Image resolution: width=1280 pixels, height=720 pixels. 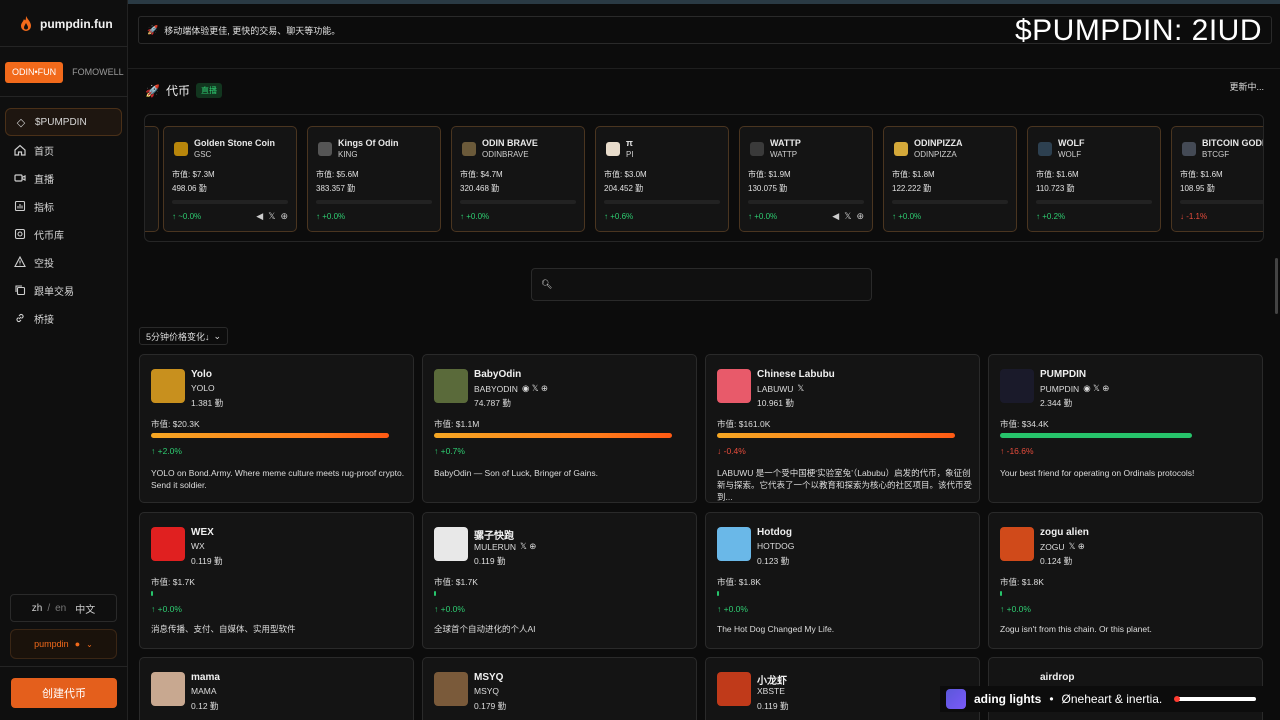 What do you see at coordinates (938, 143) in the screenshot?
I see `token-name: ODINPIZZA` at bounding box center [938, 143].